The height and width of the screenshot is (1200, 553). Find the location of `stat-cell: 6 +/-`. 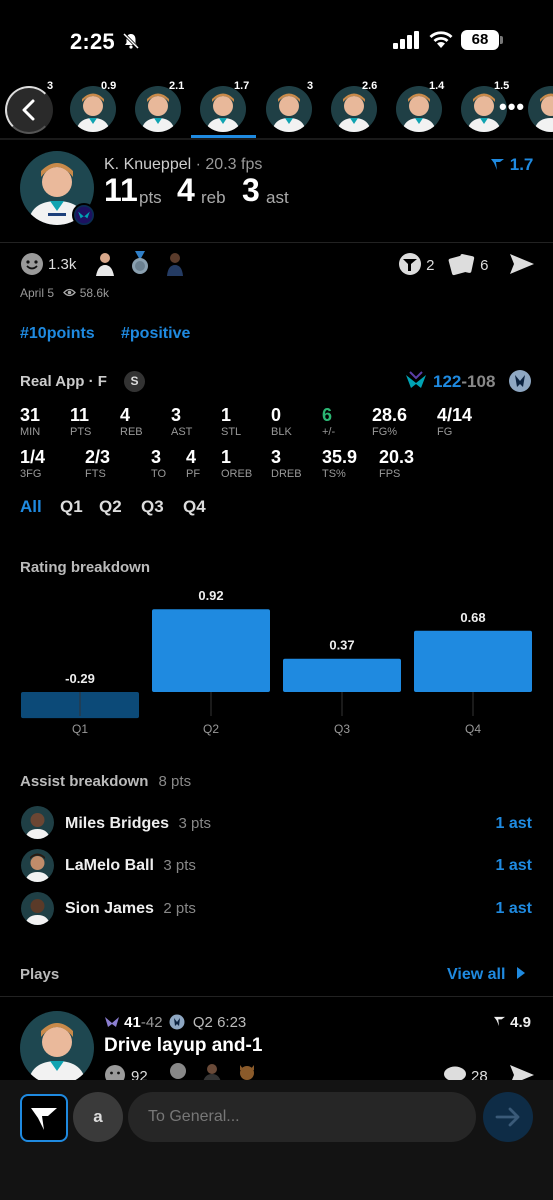

stat-cell: 6 +/- is located at coordinates (328, 421).